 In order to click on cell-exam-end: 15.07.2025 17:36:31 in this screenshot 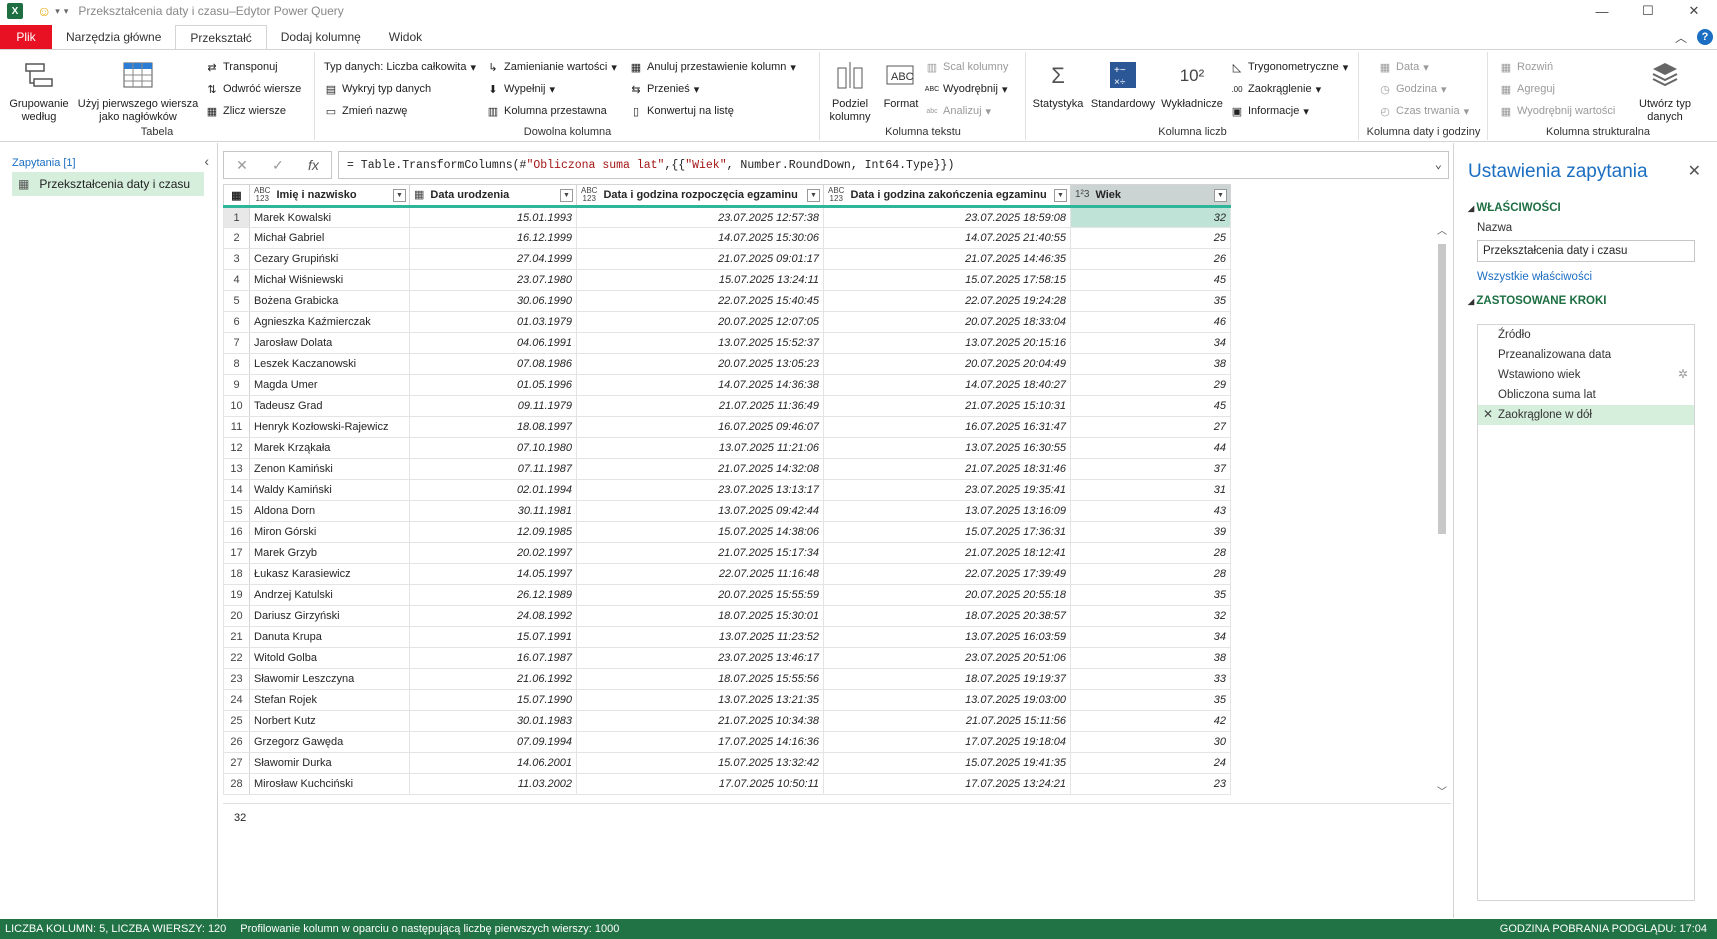, I will do `click(947, 532)`.